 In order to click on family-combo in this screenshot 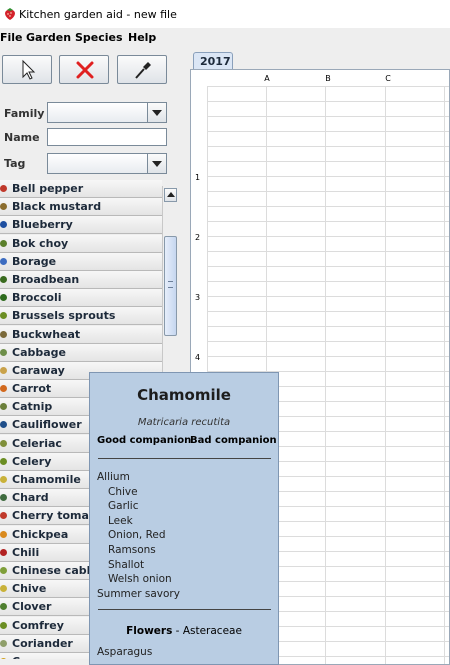, I will do `click(107, 112)`.